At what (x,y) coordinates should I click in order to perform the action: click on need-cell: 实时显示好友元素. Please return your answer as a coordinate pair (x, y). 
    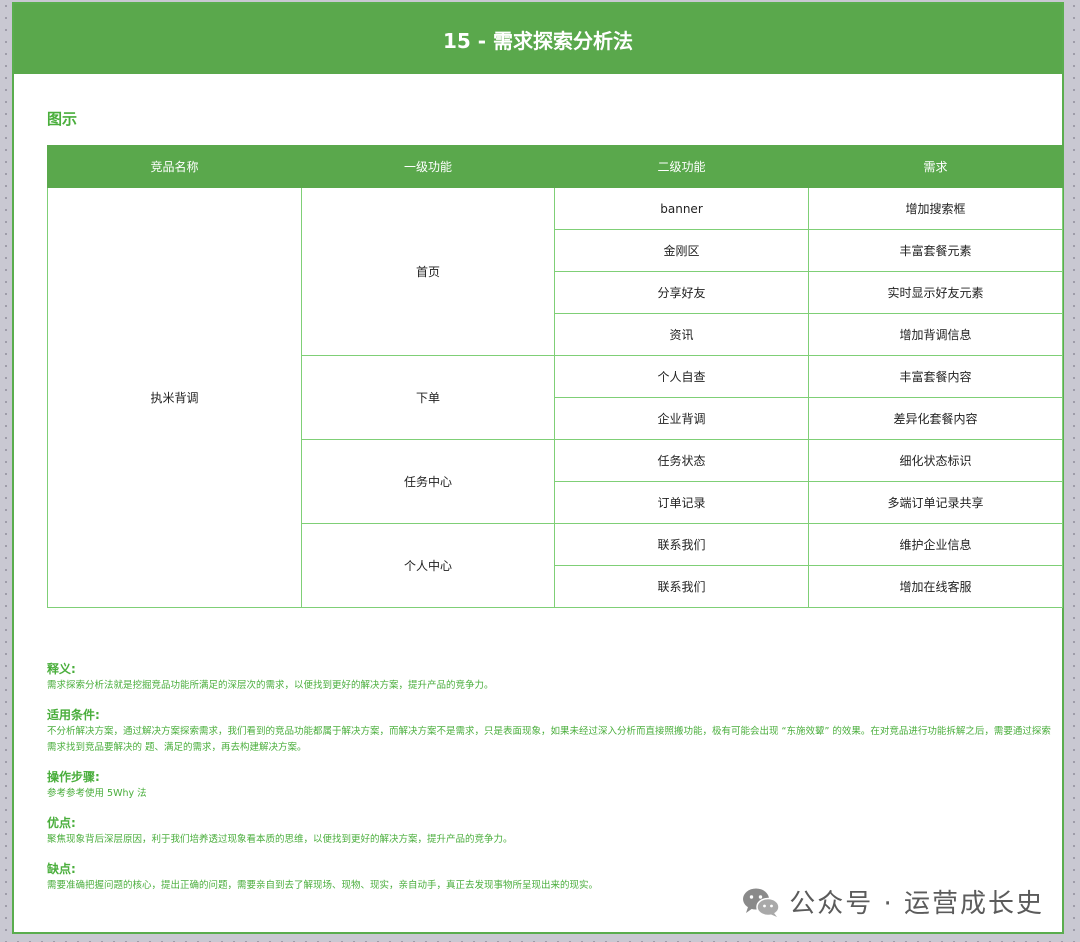
    Looking at the image, I should click on (935, 292).